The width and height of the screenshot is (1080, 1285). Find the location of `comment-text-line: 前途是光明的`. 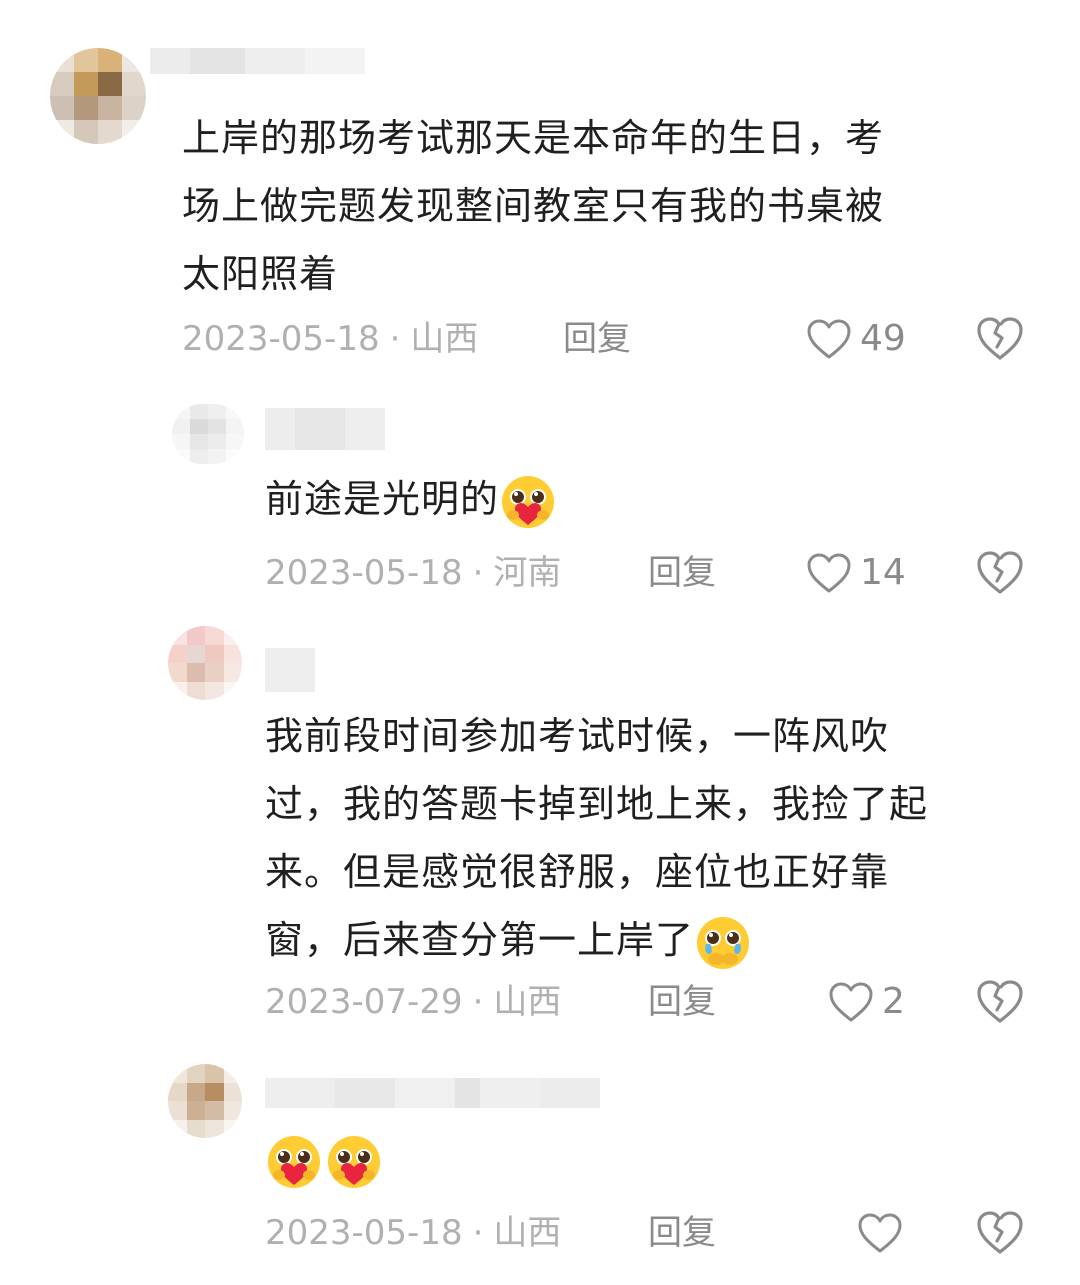

comment-text-line: 前途是光明的 is located at coordinates (411, 499).